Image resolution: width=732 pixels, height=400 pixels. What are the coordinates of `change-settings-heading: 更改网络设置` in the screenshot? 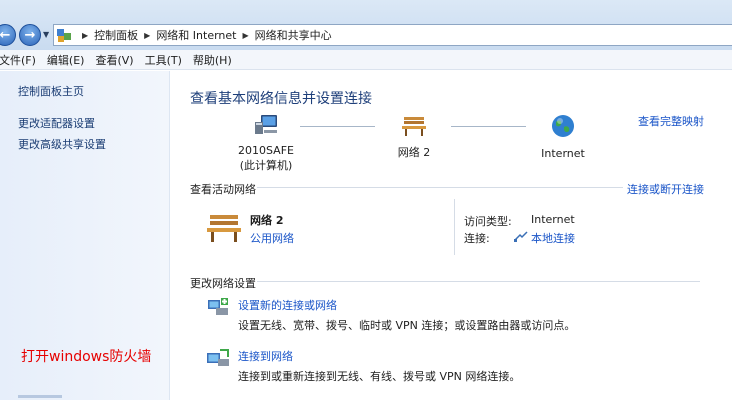 It's located at (223, 283).